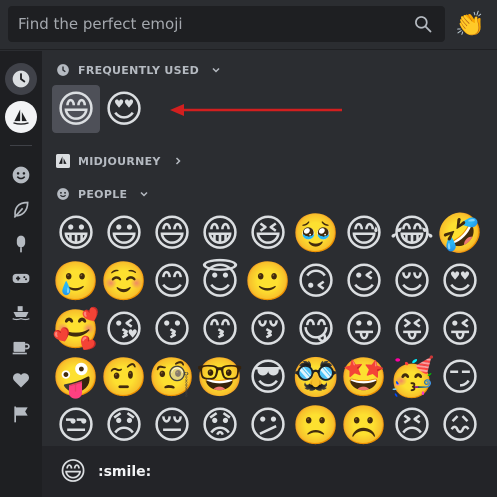  Describe the element at coordinates (268, 423) in the screenshot. I see `emoji-button: 😕` at that location.